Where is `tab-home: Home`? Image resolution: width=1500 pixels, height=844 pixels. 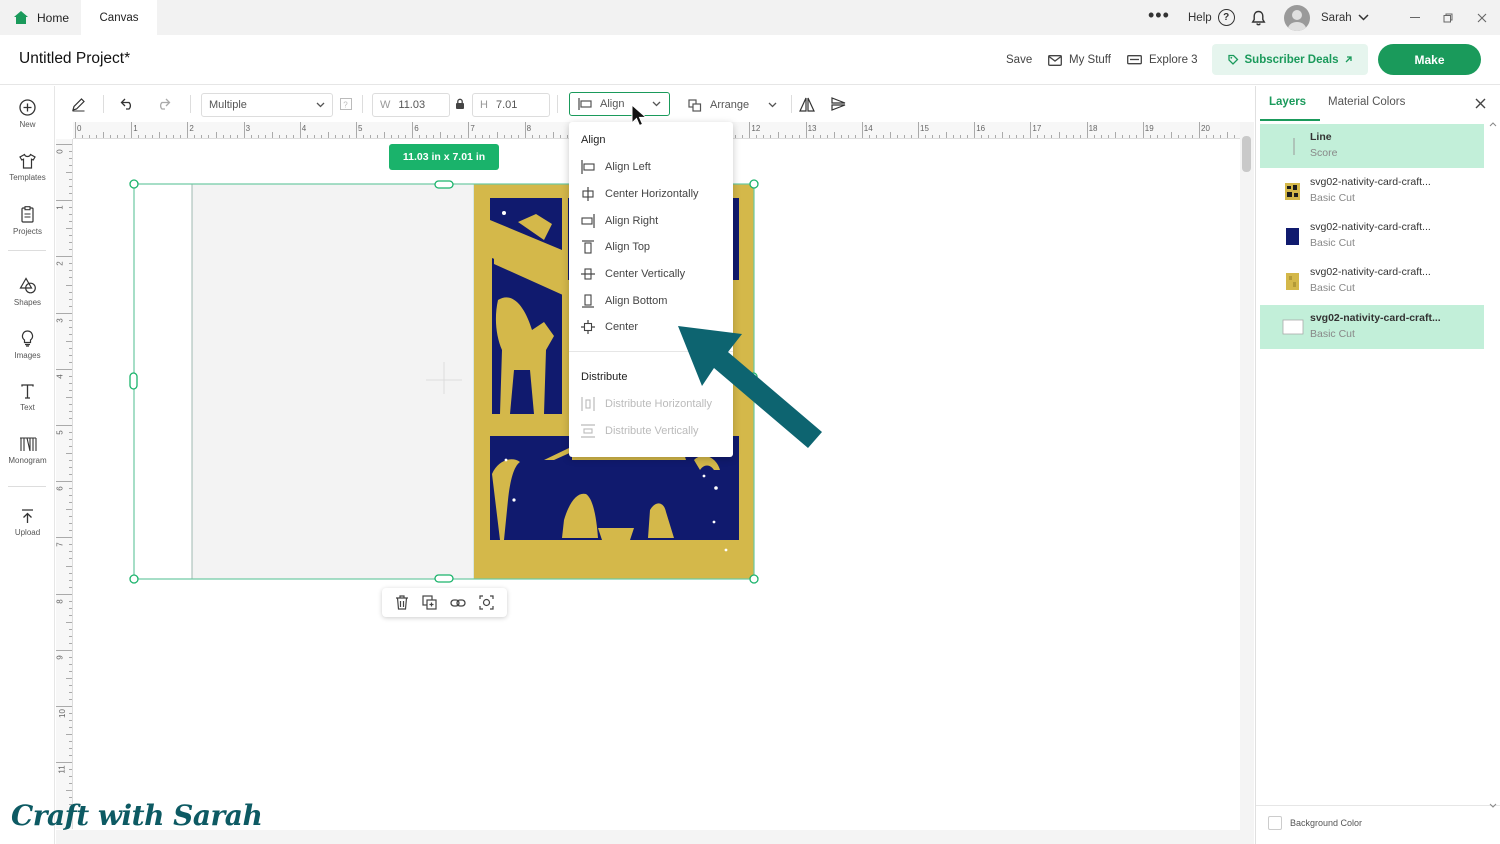 tab-home: Home is located at coordinates (40, 17).